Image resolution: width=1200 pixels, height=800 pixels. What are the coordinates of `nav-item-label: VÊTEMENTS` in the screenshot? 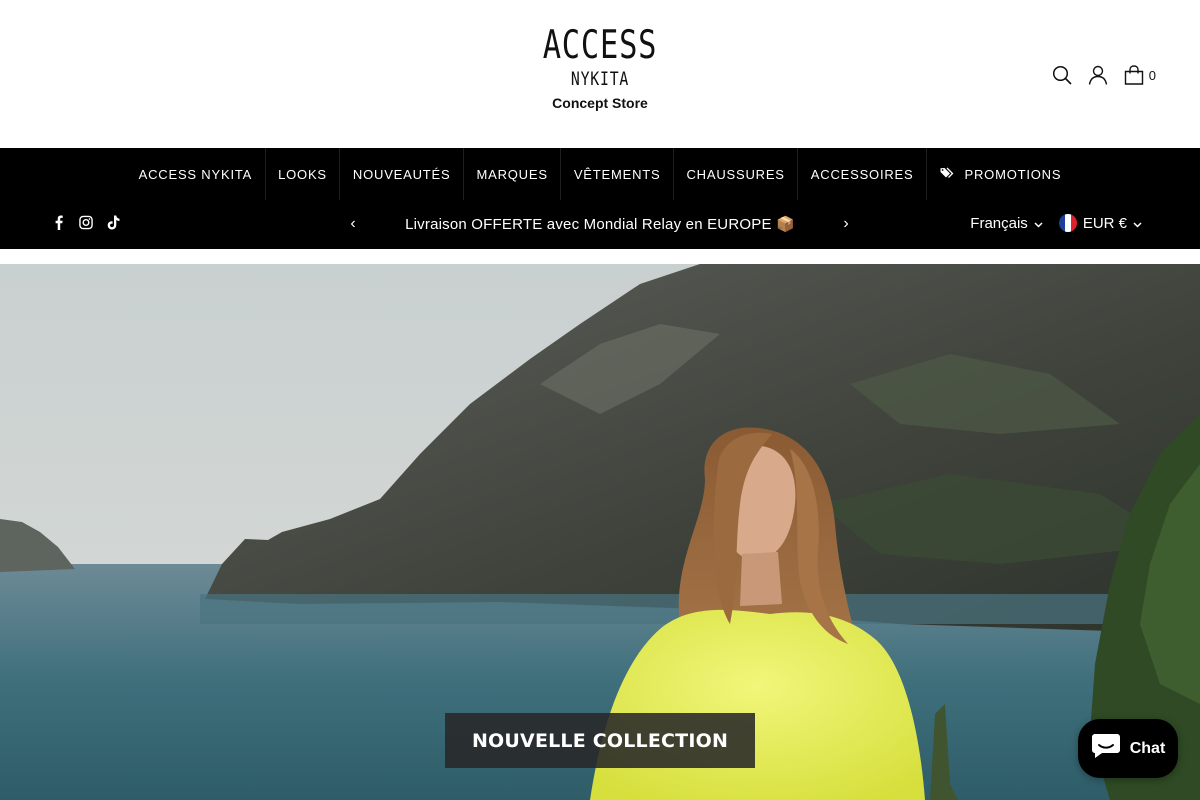 It's located at (617, 174).